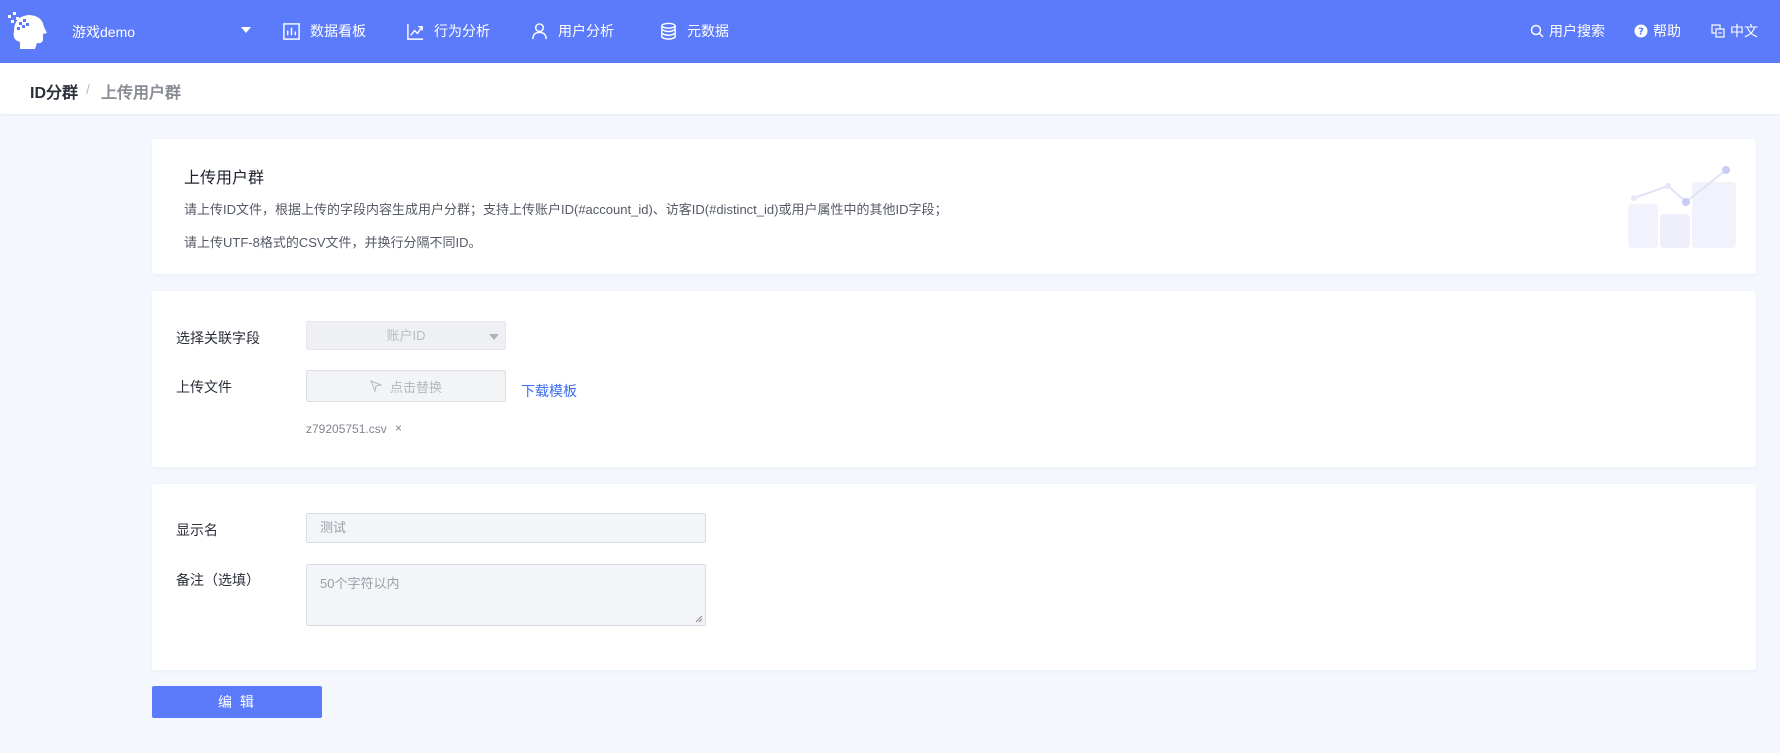  Describe the element at coordinates (346, 429) in the screenshot. I see `uploaded-file-name: z79205751.csv` at that location.